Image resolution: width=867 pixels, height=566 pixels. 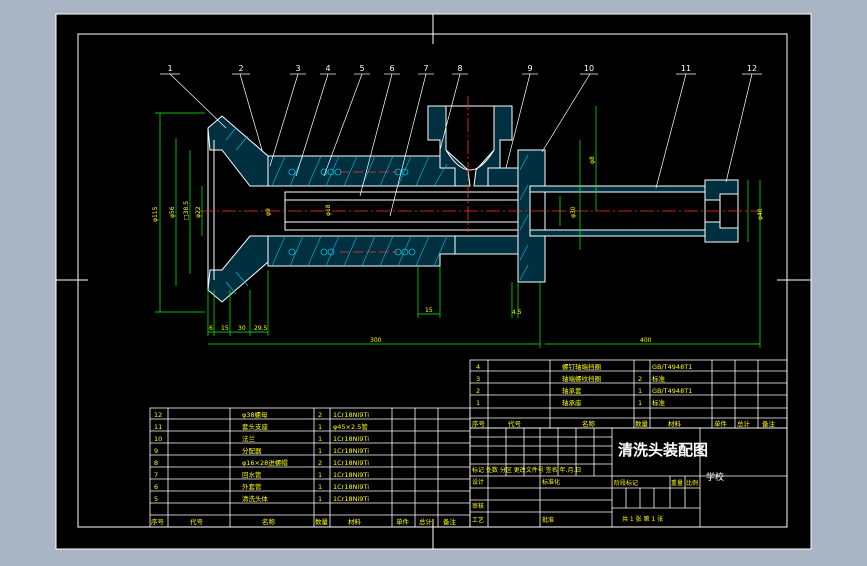 I want to click on balloon-5: 5, so click(x=361, y=68).